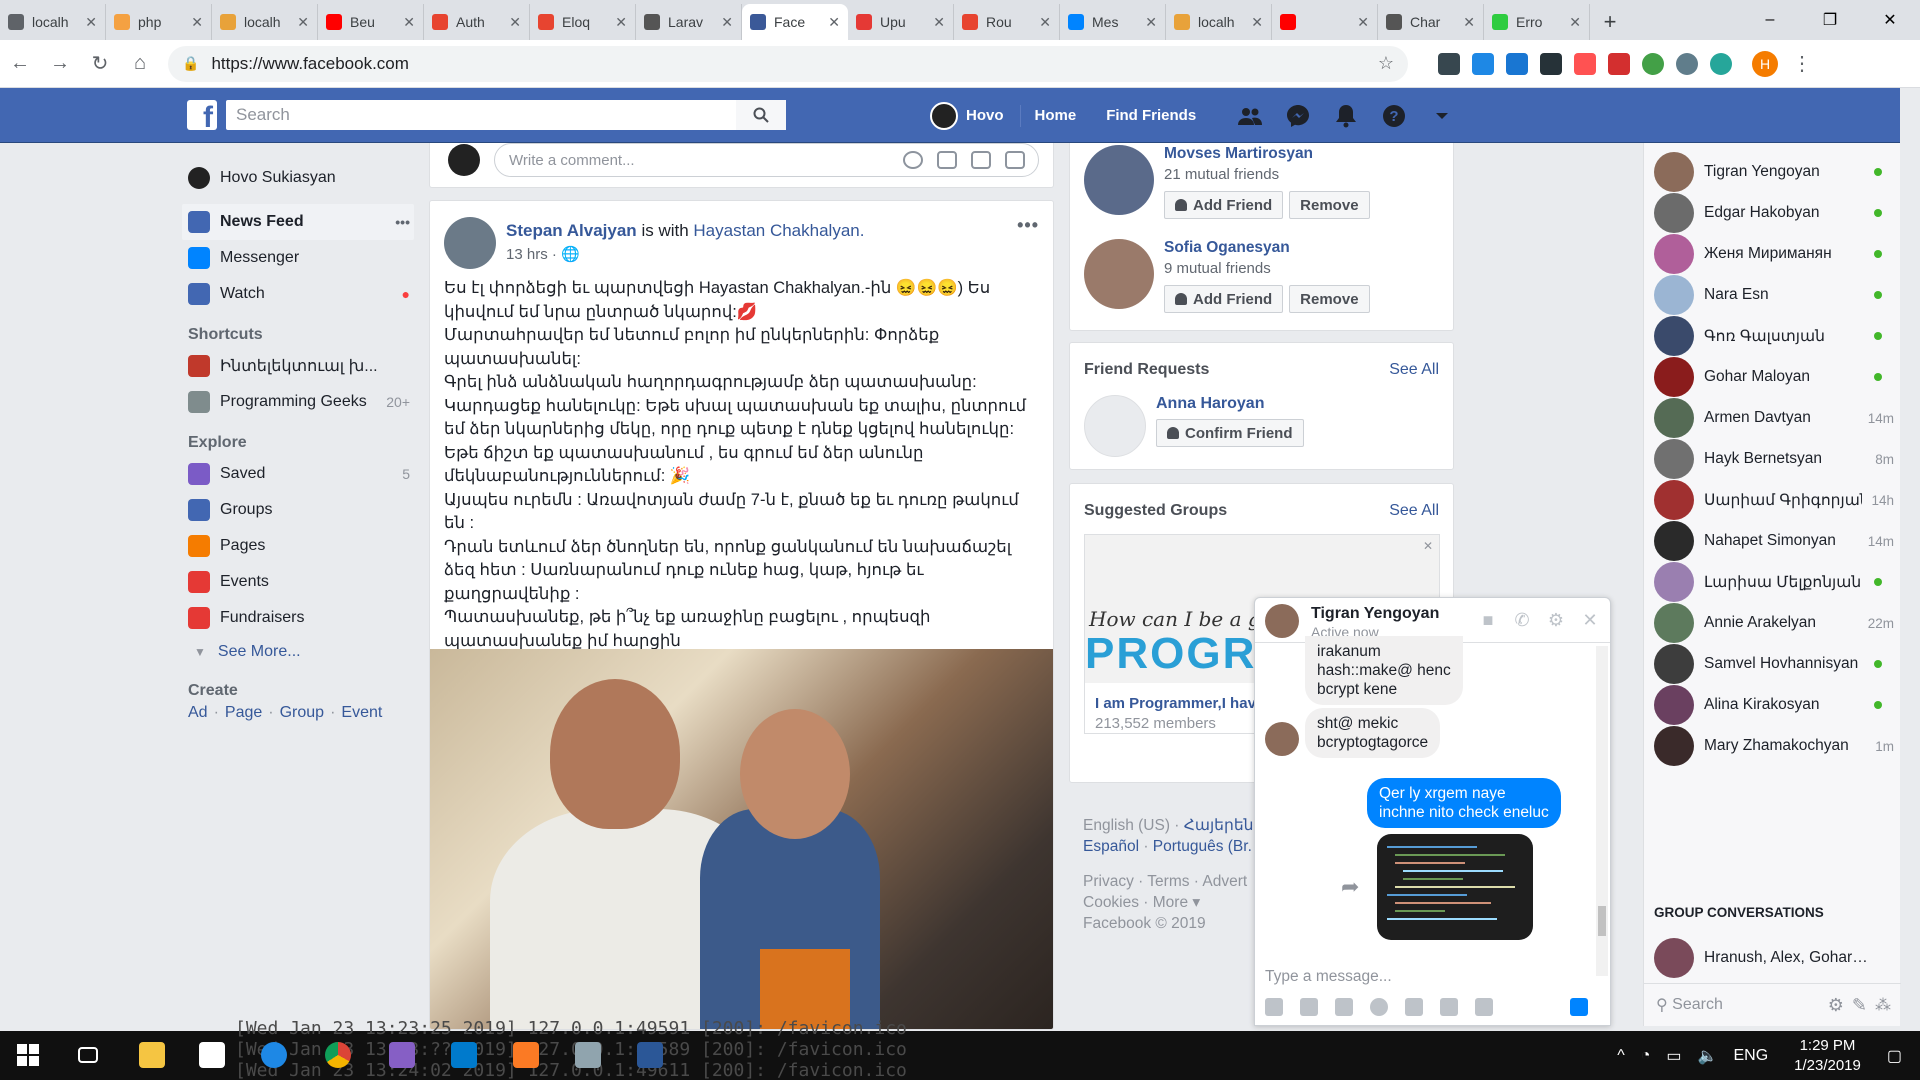  Describe the element at coordinates (527, 254) in the screenshot. I see `post-time: 13 hrs` at that location.